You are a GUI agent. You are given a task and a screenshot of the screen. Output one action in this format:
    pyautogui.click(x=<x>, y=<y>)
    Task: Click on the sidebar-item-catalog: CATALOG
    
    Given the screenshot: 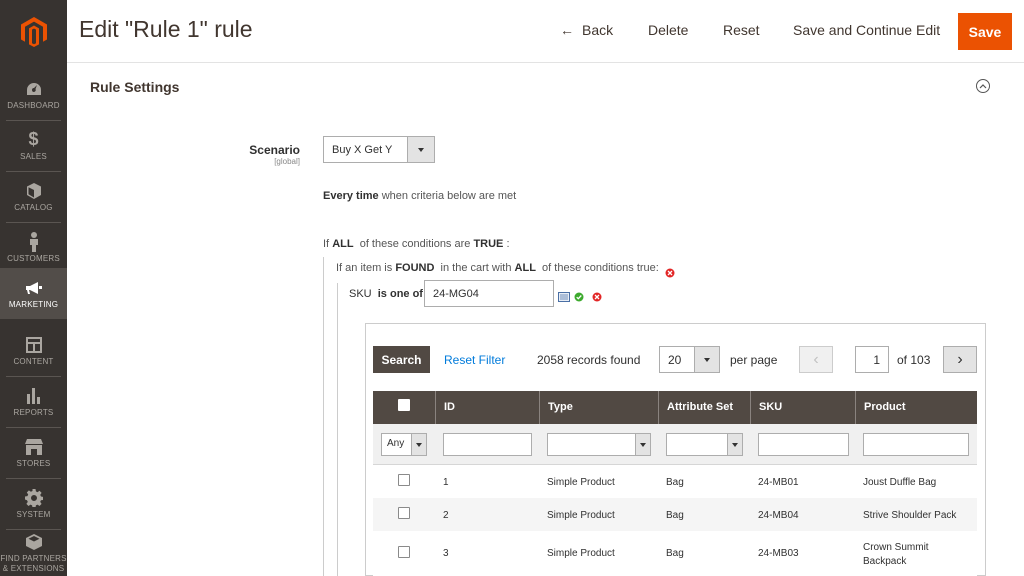 What is the action you would take?
    pyautogui.click(x=33, y=196)
    